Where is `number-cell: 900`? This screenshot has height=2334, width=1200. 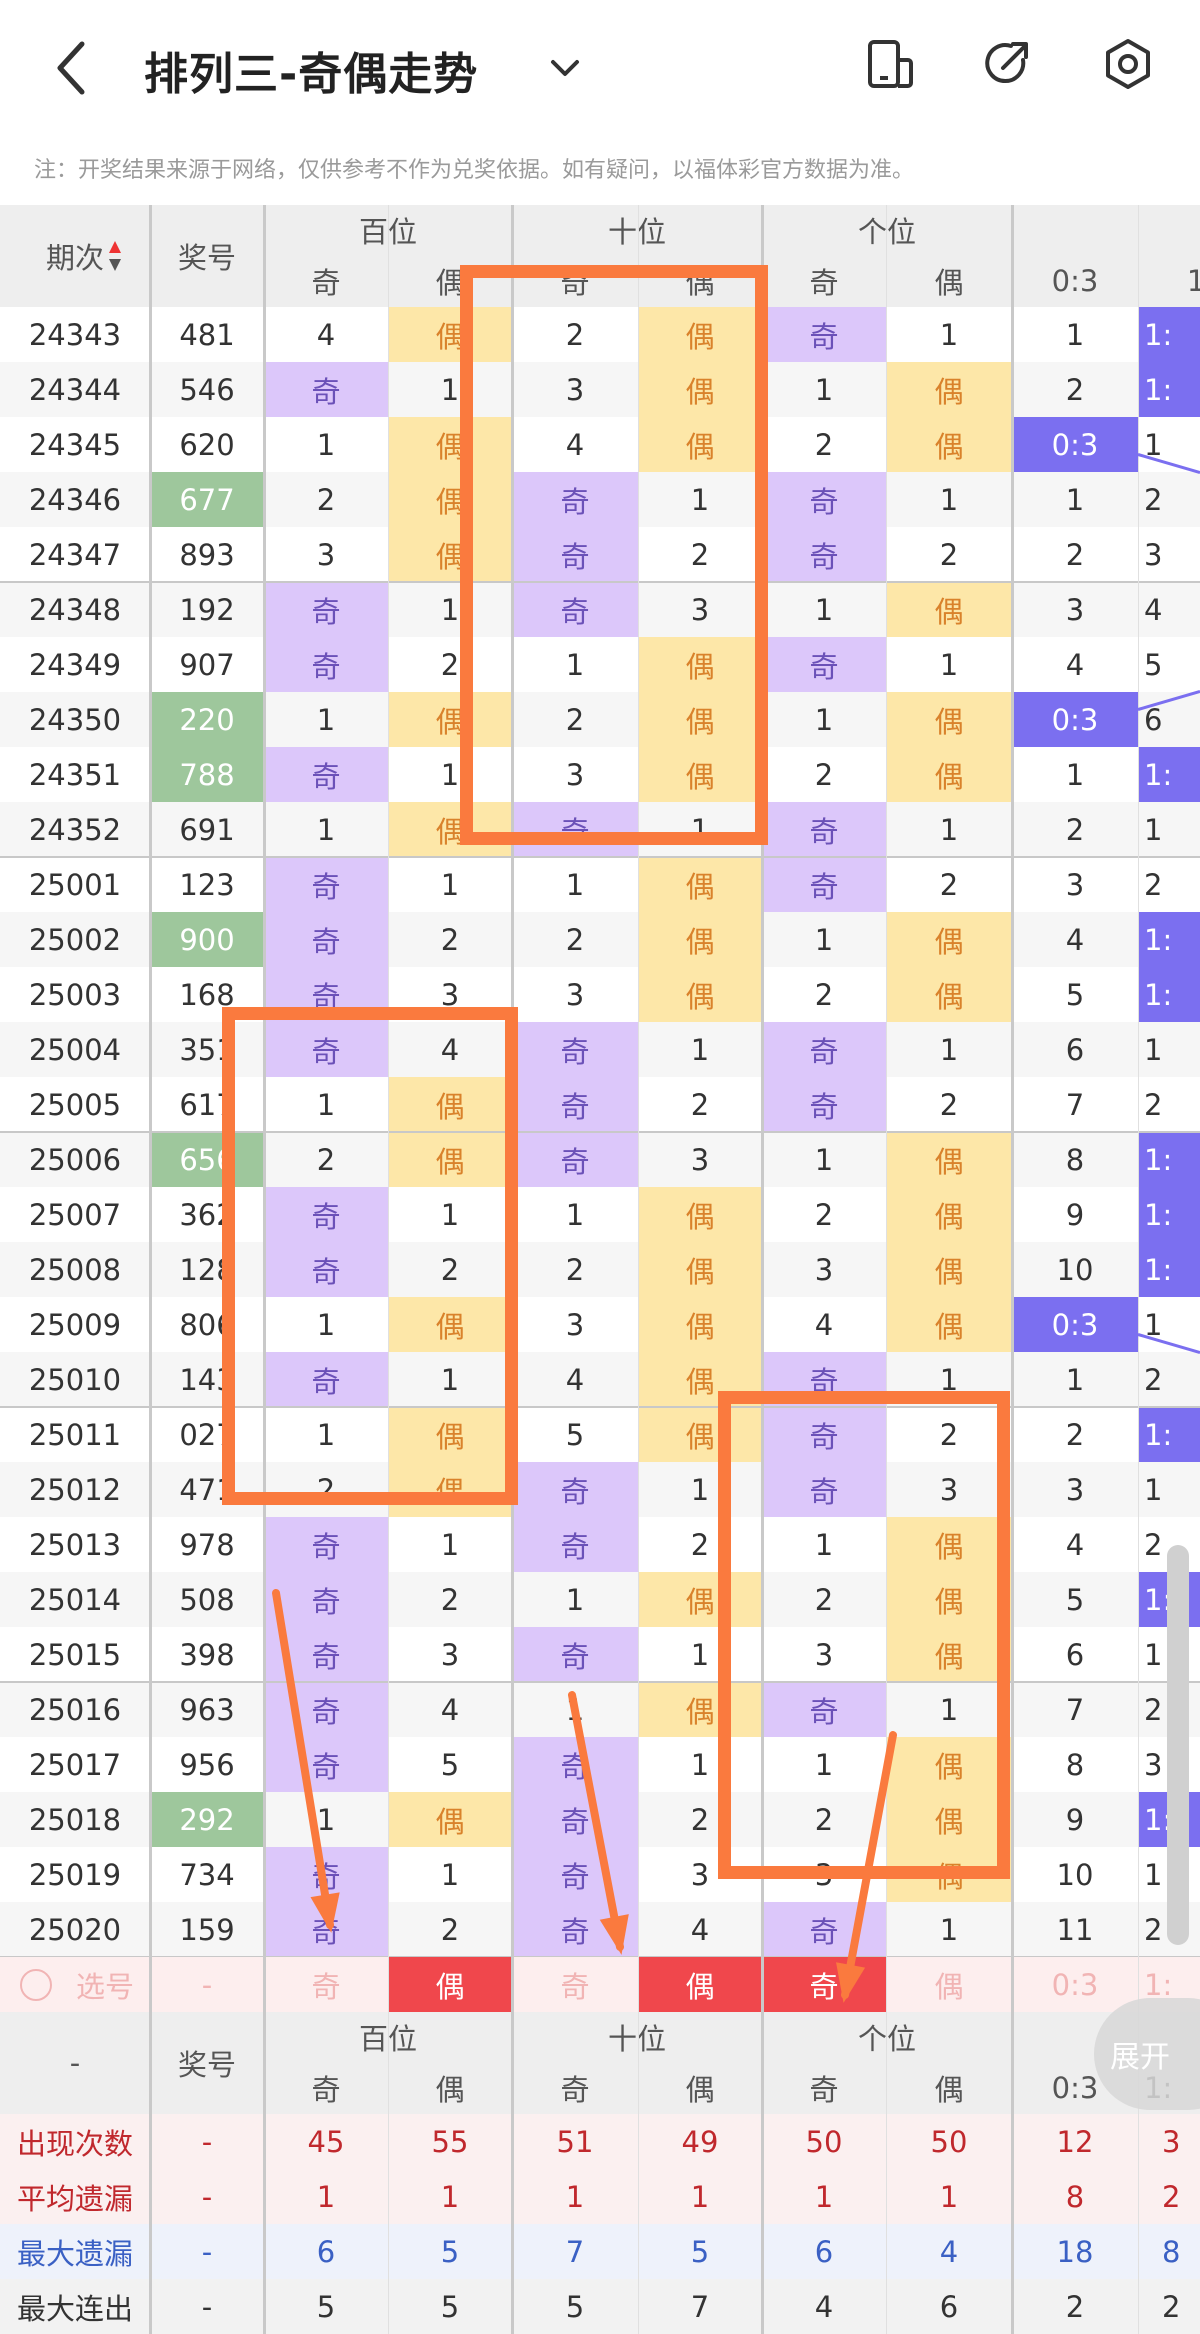 number-cell: 900 is located at coordinates (207, 939).